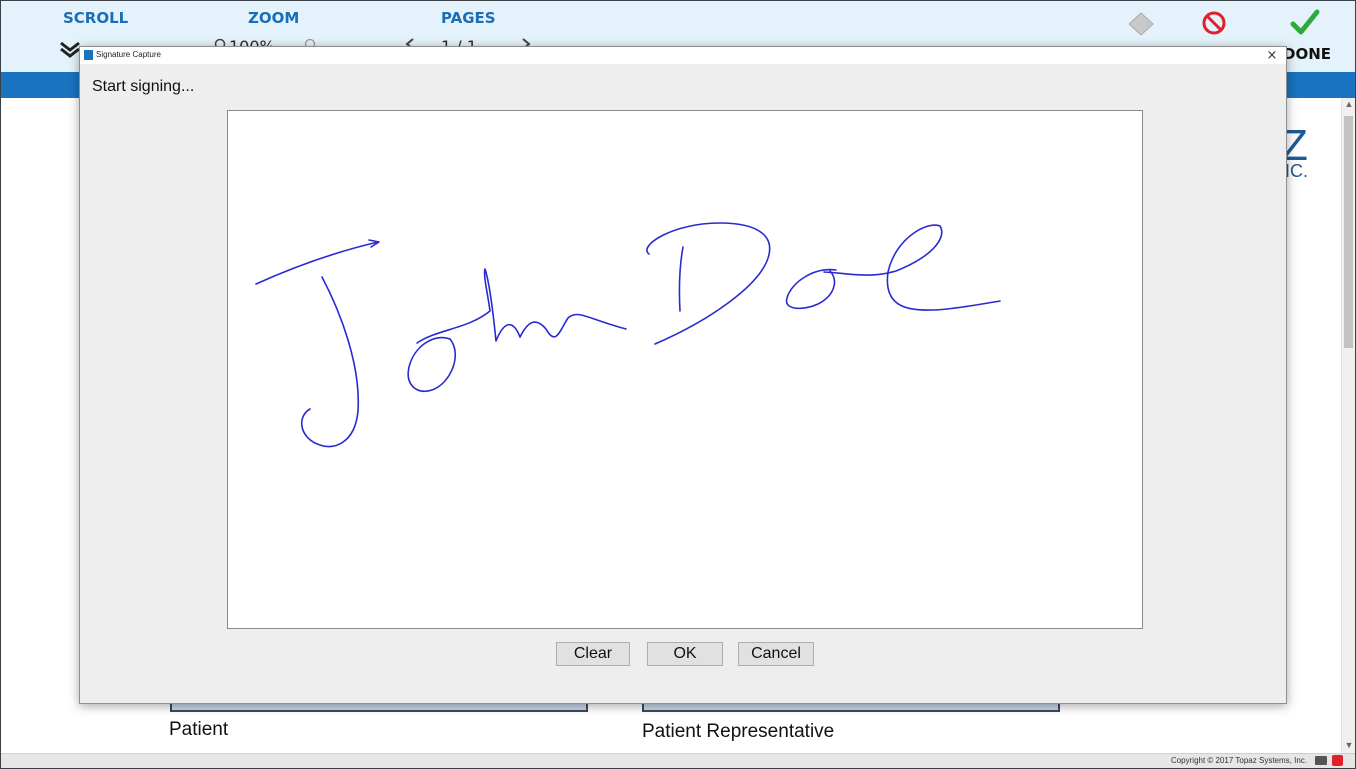  What do you see at coordinates (738, 731) in the screenshot?
I see `patient-representative-label: Patient Representative` at bounding box center [738, 731].